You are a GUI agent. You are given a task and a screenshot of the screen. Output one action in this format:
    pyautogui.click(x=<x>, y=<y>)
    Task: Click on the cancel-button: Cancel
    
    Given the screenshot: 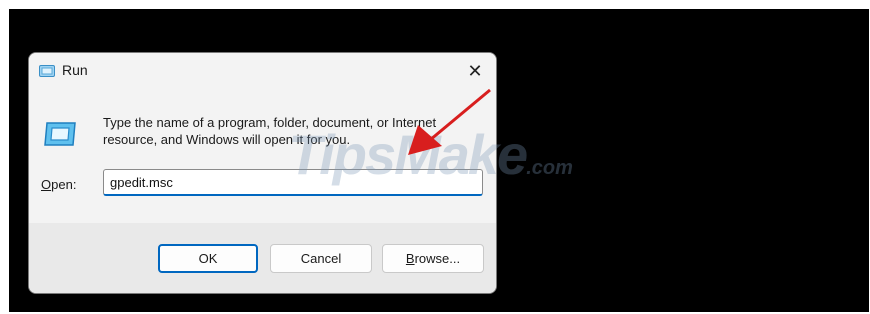 What is the action you would take?
    pyautogui.click(x=321, y=258)
    